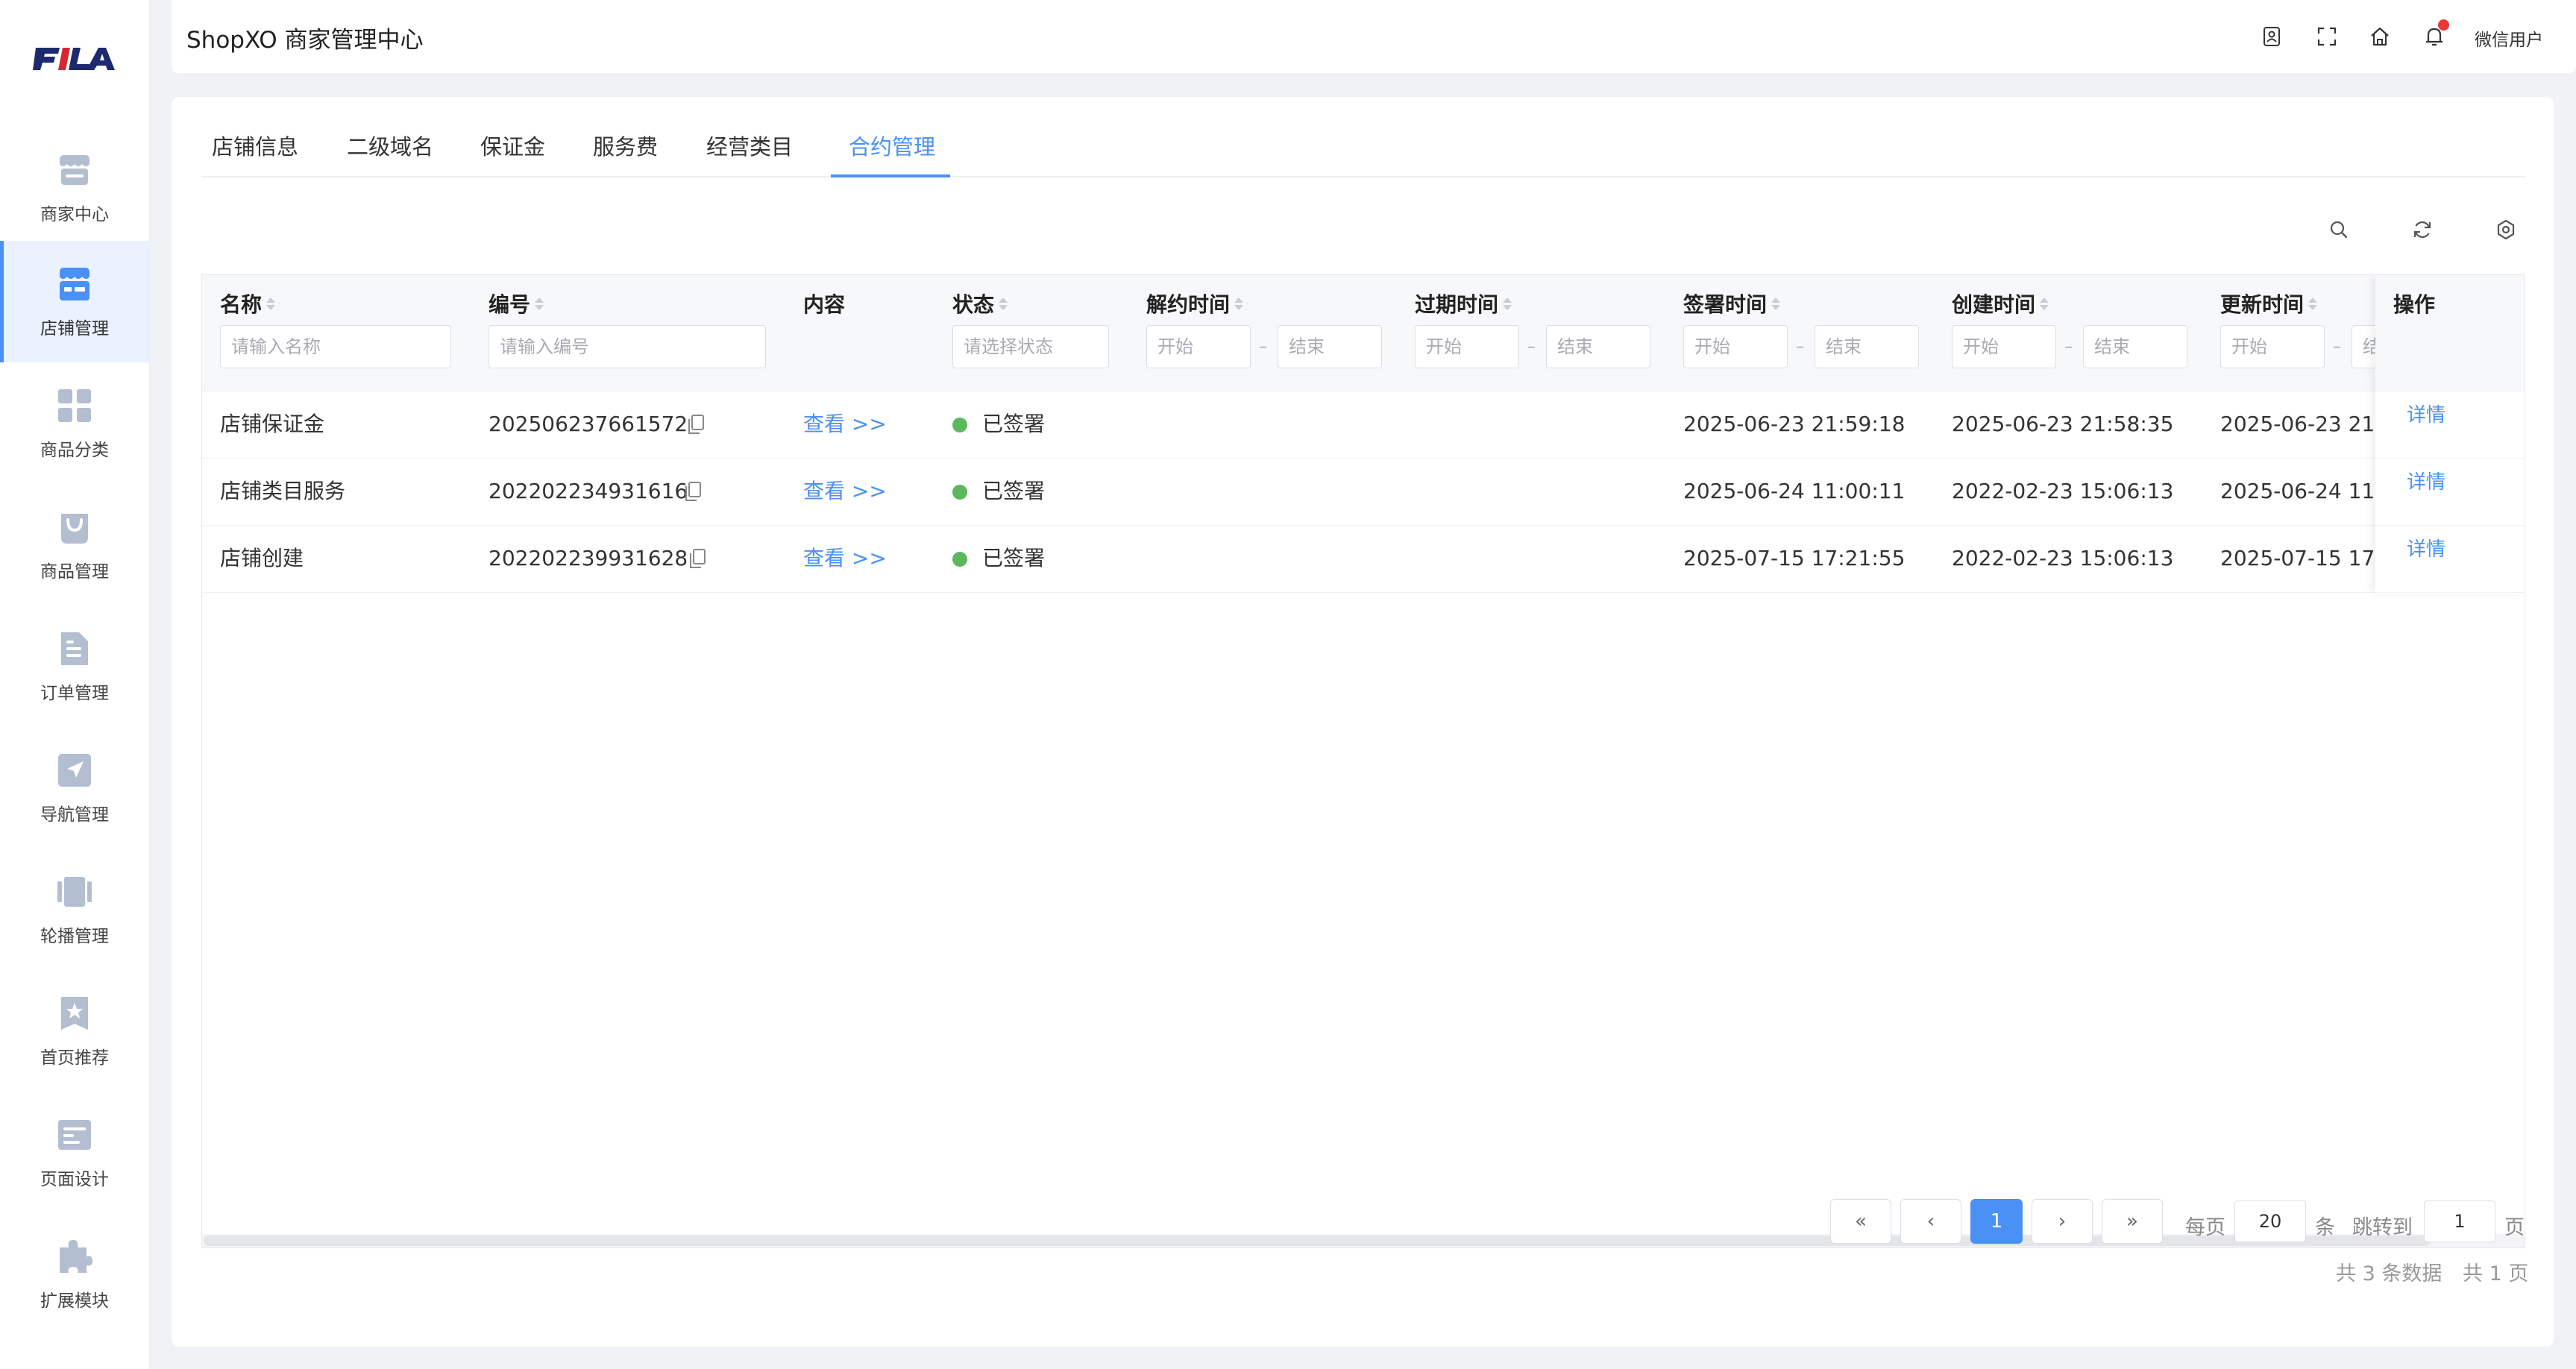 The width and height of the screenshot is (2576, 1369). I want to click on fullscreen-icon, so click(2326, 37).